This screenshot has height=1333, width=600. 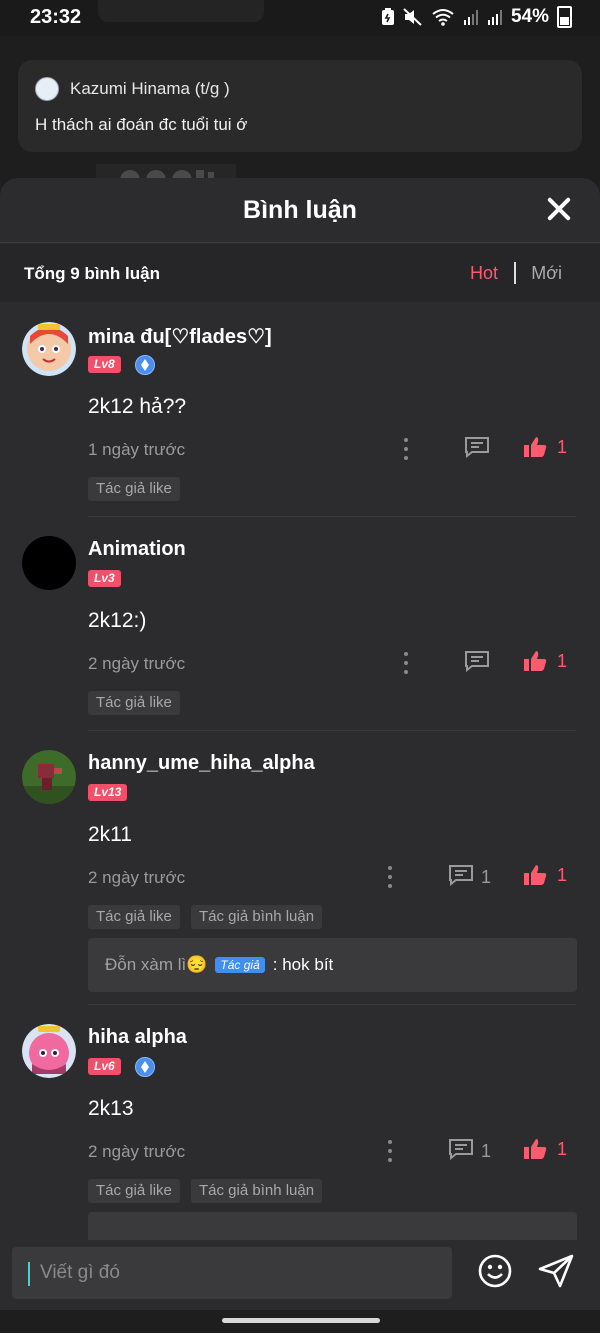 I want to click on close-button, so click(x=559, y=209).